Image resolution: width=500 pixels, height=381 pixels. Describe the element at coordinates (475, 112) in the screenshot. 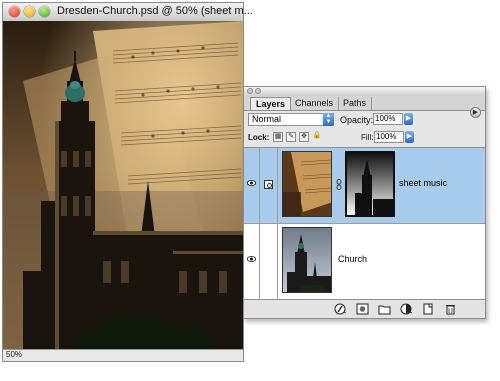

I see `panel-menu-button: ▶` at that location.